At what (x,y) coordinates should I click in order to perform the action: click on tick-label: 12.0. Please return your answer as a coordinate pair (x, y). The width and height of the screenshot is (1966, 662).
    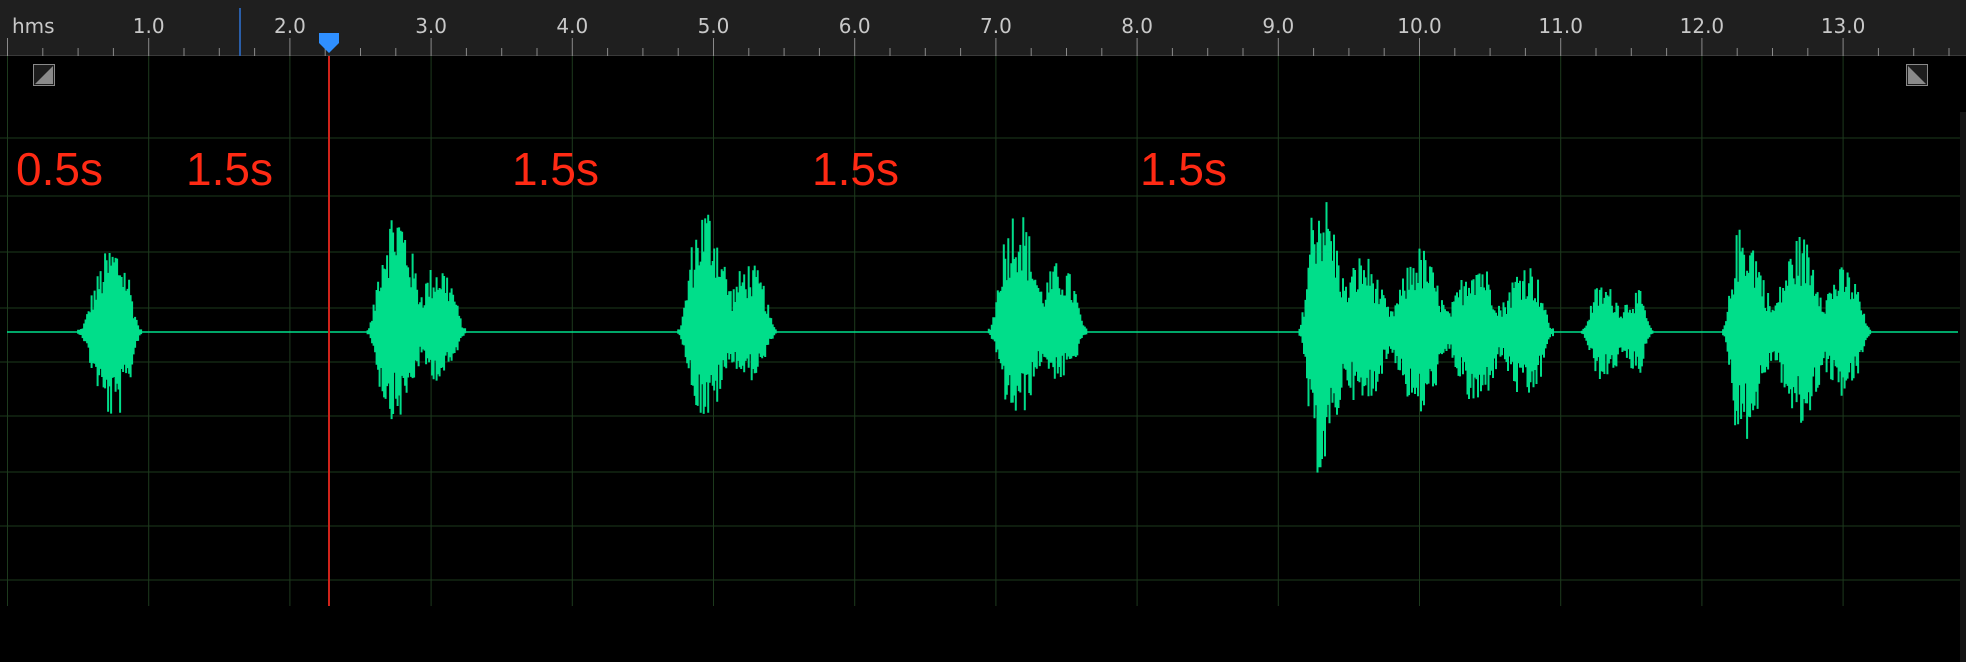
    Looking at the image, I should click on (1702, 26).